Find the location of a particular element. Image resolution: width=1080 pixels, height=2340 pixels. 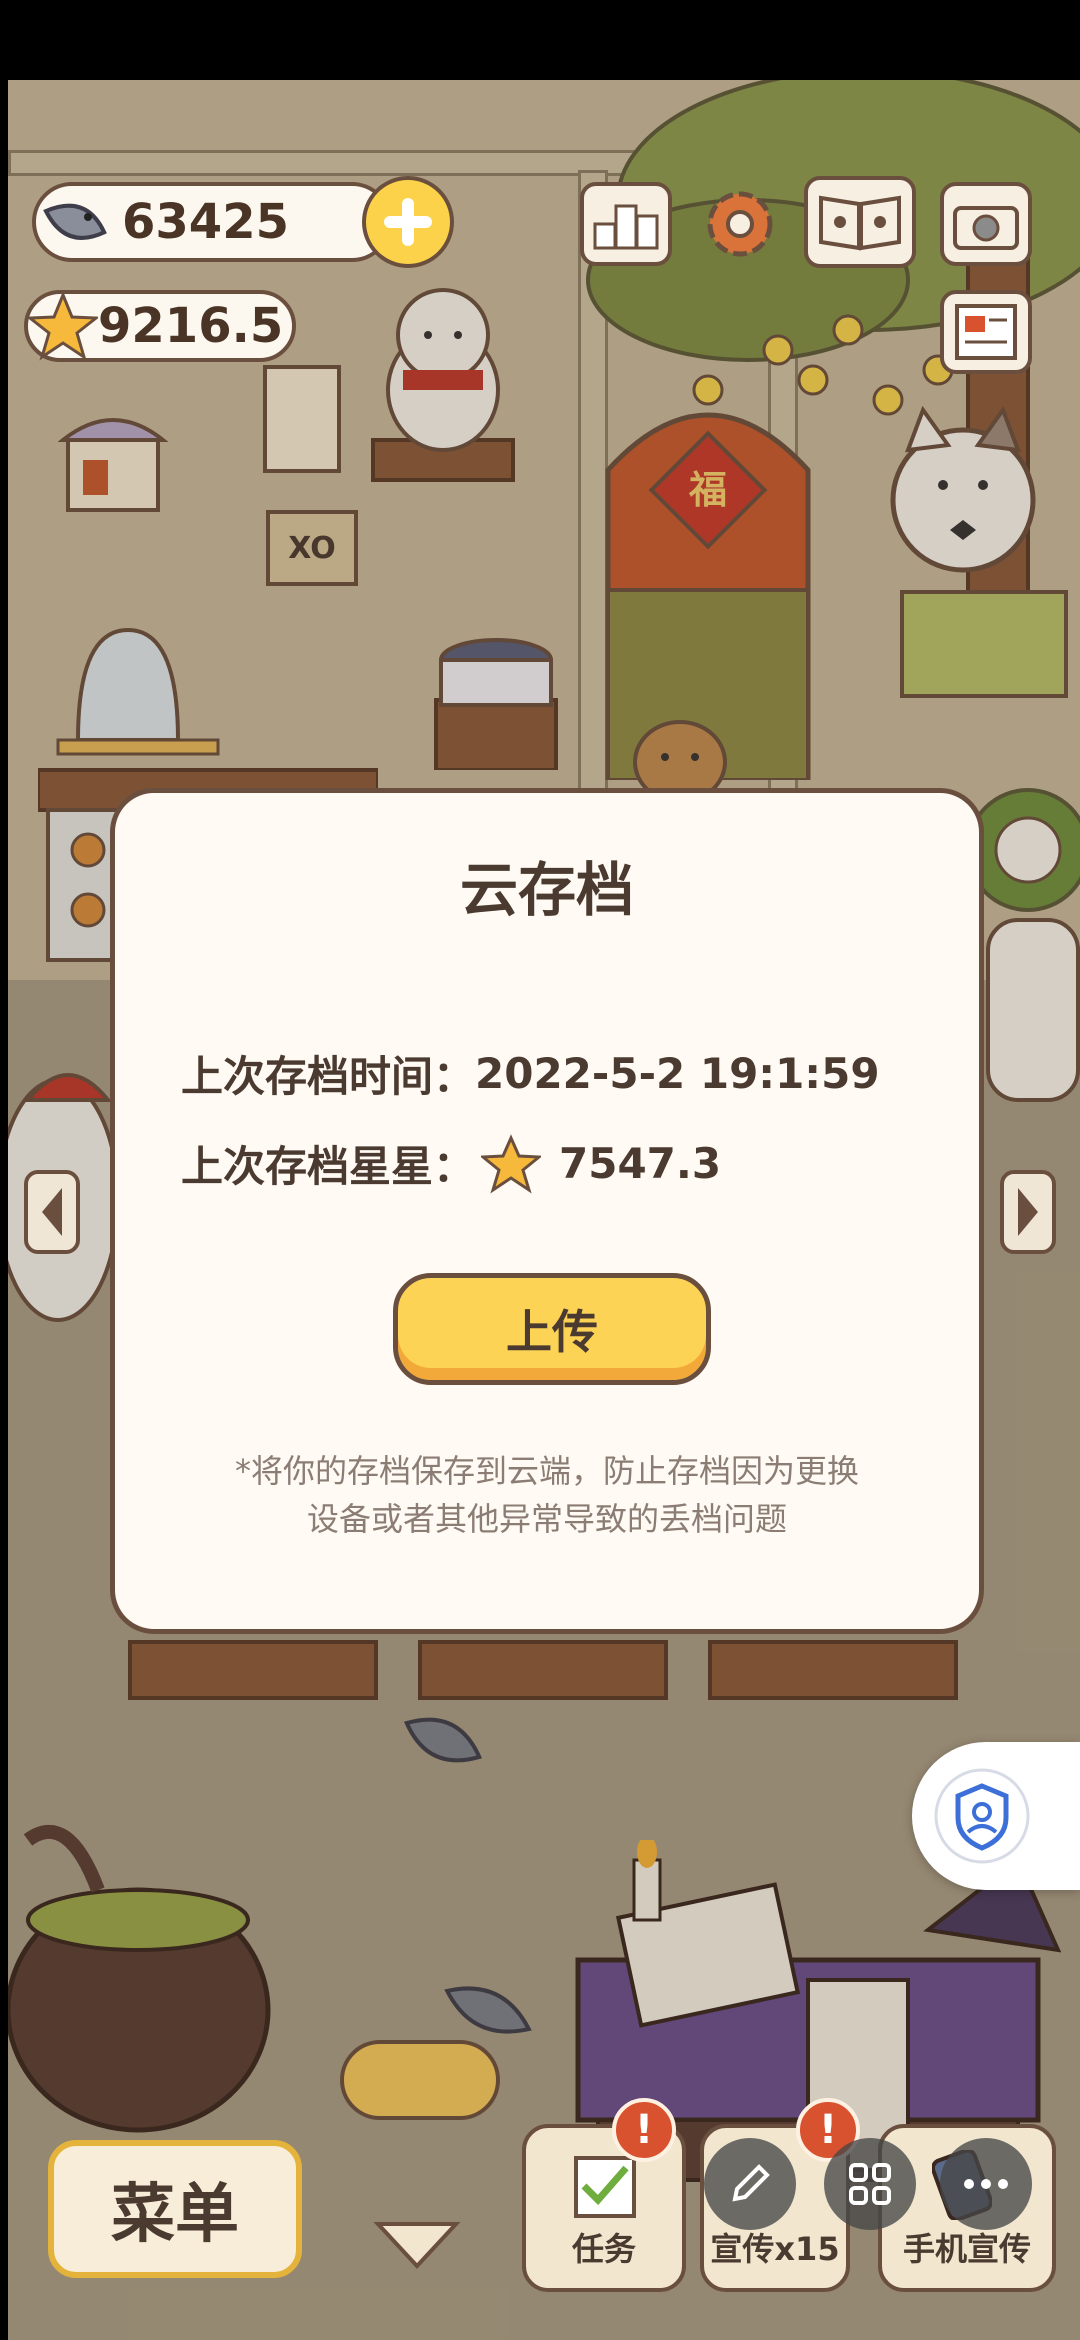

last-save-stars-label: 上次存档星星： is located at coordinates (328, 1166).